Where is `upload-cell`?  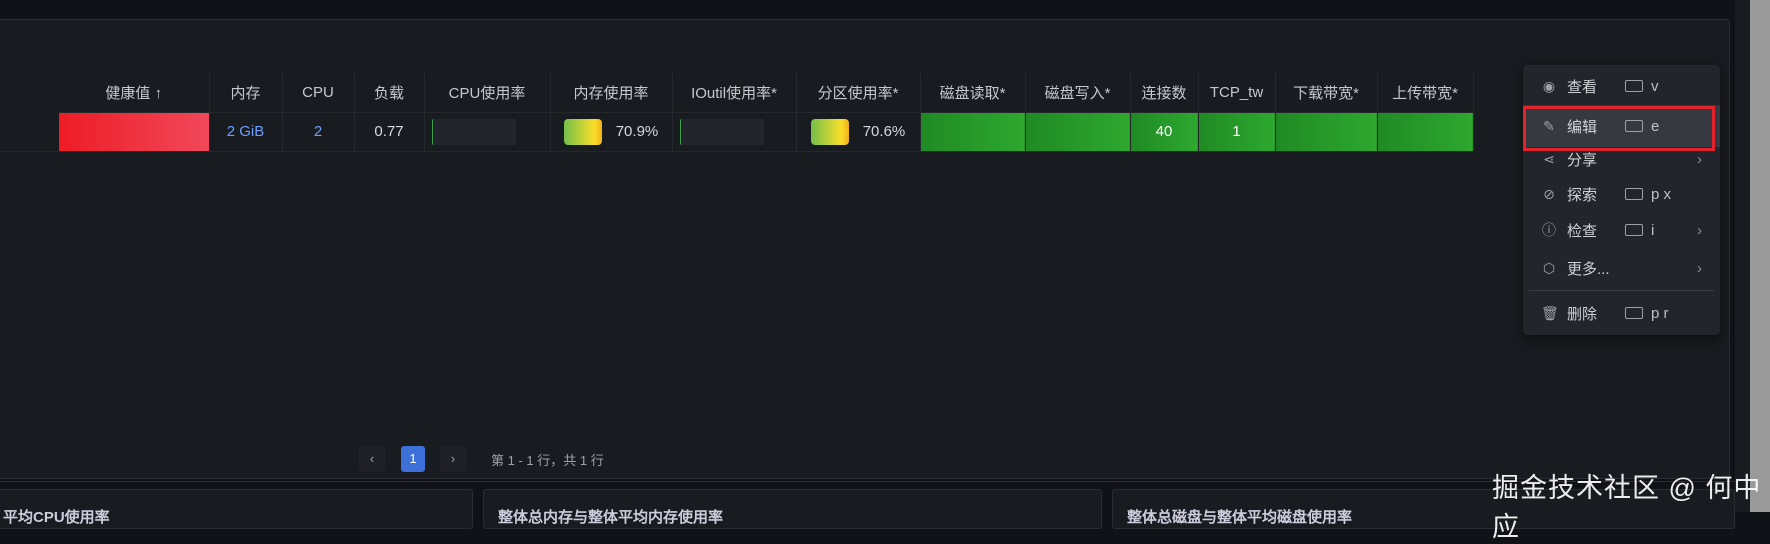 upload-cell is located at coordinates (1425, 132).